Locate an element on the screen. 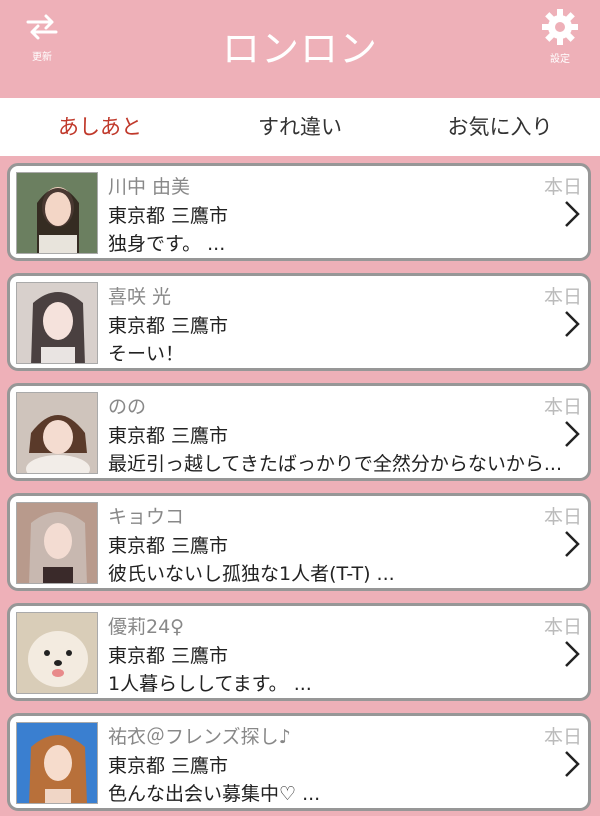  list-item: 優莉24♀ 東京都 三鷹市 1人暮らししてます。 ... 本日 is located at coordinates (299, 652).